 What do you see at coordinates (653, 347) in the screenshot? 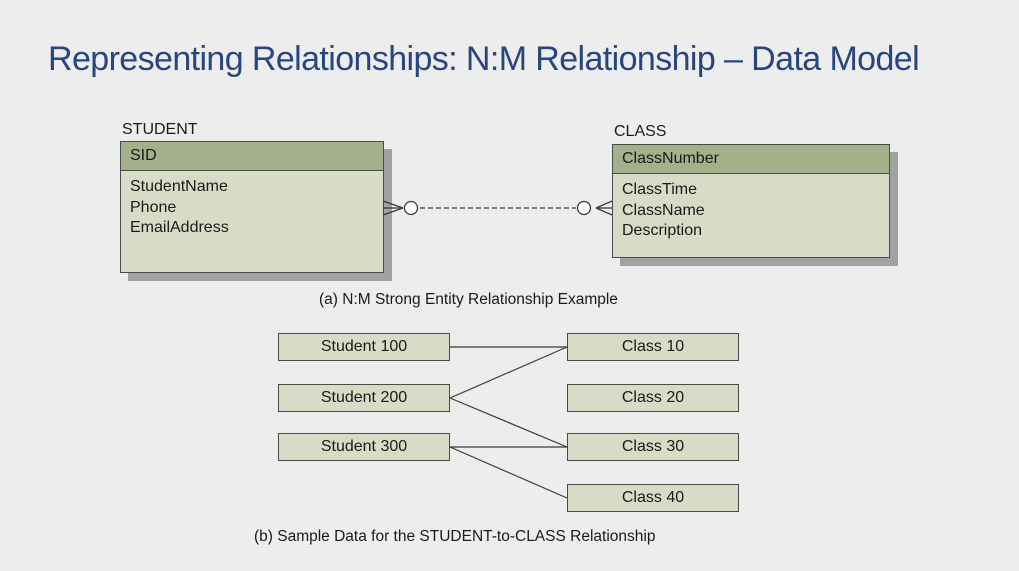
I see `class-node: Class 10` at bounding box center [653, 347].